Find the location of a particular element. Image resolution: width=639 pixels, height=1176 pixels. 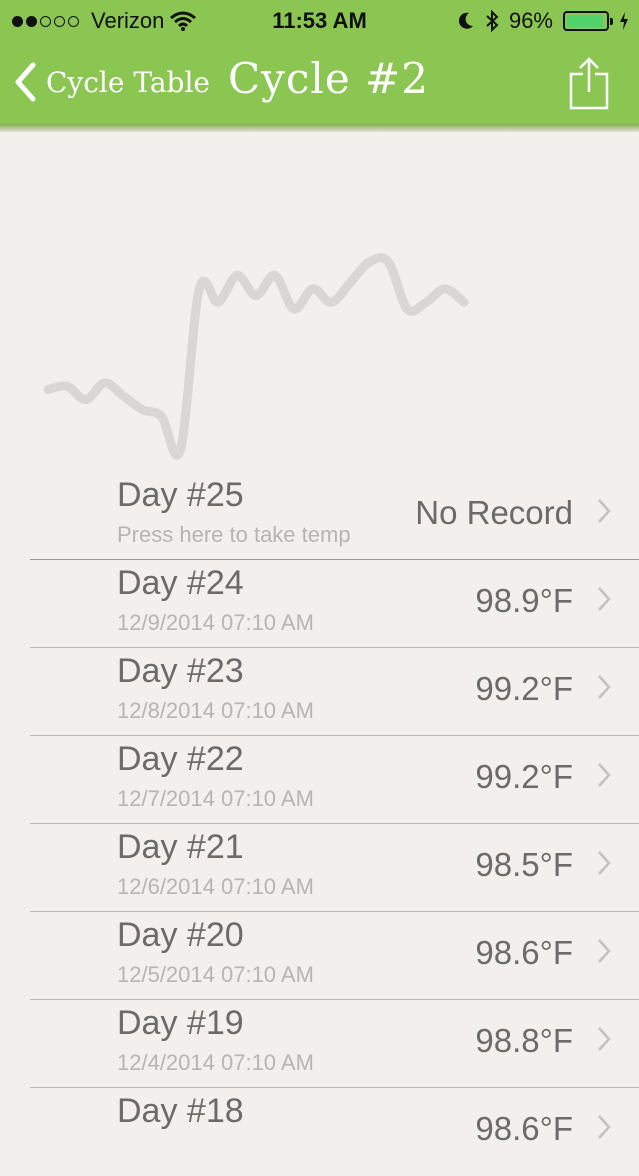

list-item: Day #25 Press here to take temp No Record is located at coordinates (319, 516).